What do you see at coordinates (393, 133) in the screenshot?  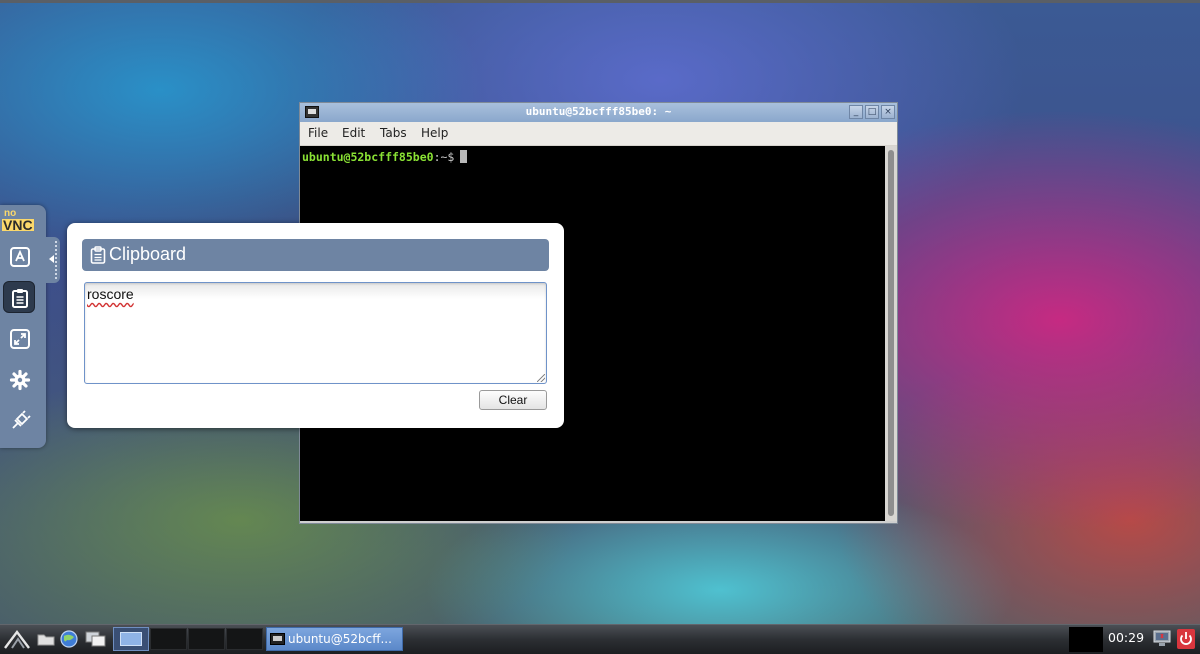 I see `menu-tabs: Tabs` at bounding box center [393, 133].